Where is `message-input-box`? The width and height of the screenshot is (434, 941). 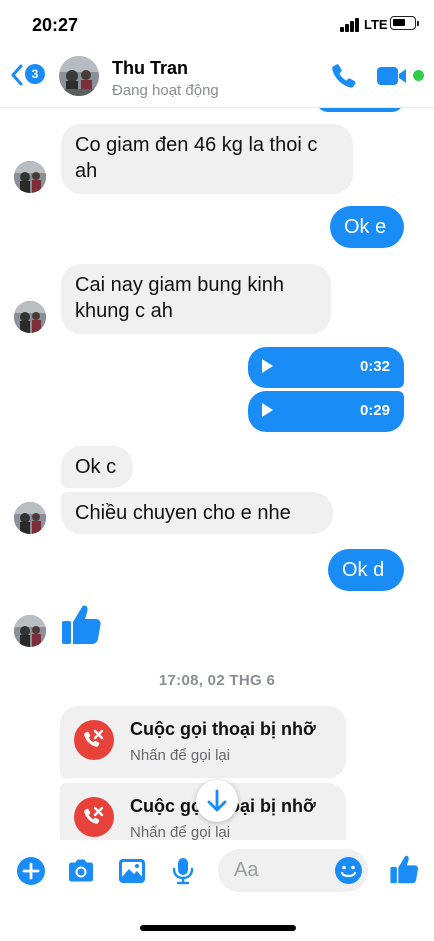
message-input-box is located at coordinates (293, 870).